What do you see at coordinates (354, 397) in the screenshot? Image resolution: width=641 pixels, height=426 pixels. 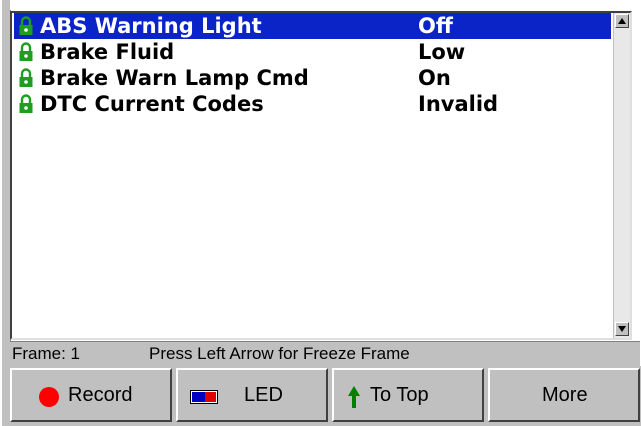 I see `up-arrow-icon` at bounding box center [354, 397].